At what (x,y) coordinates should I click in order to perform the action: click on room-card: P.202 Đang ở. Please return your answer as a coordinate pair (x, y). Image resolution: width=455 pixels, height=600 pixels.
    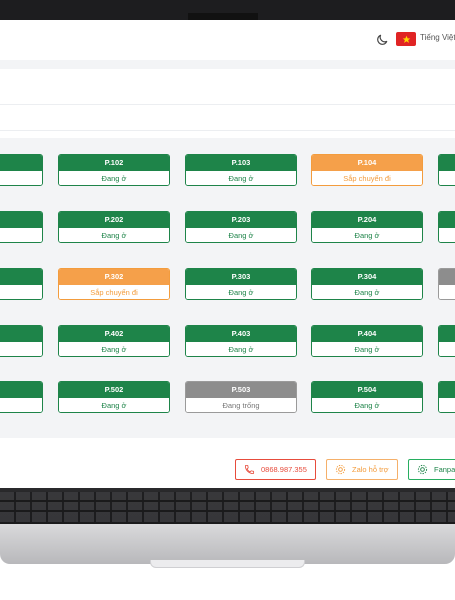
    Looking at the image, I should click on (114, 227).